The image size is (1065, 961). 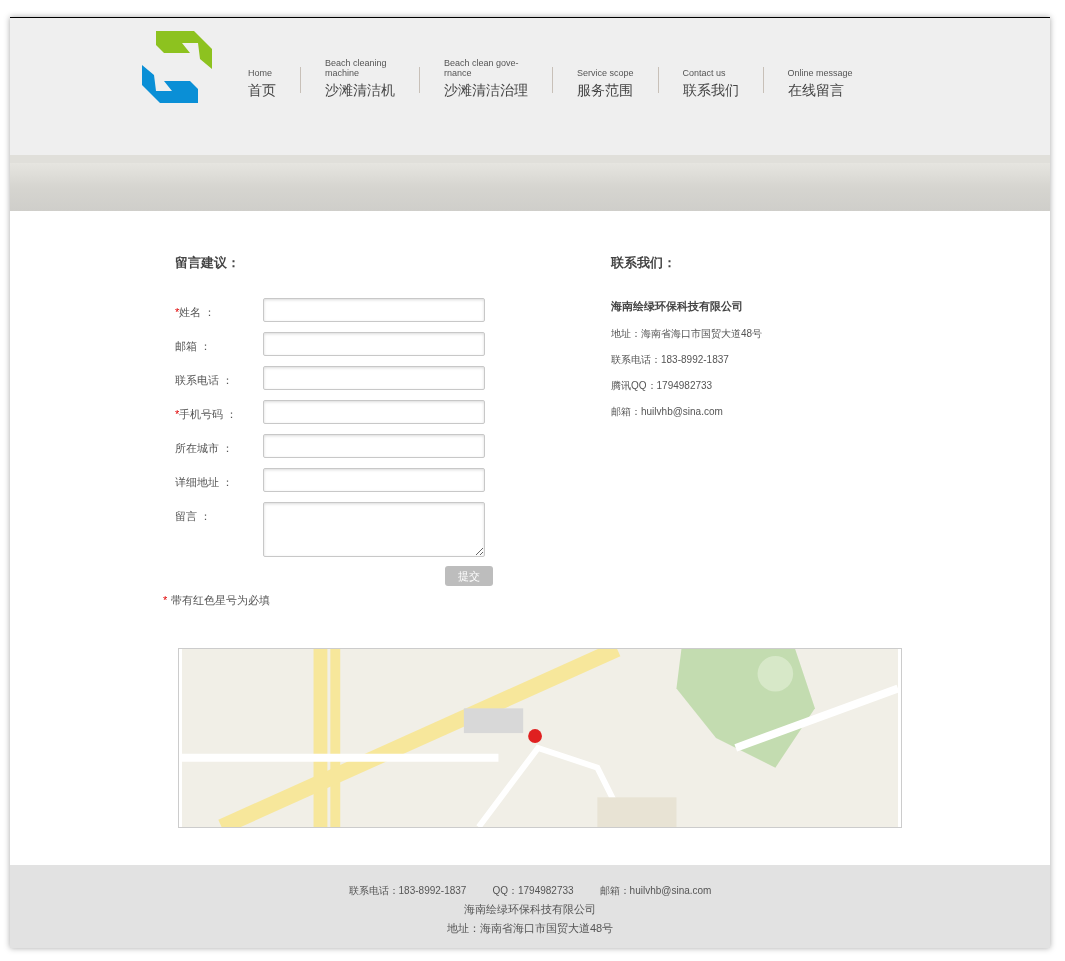 What do you see at coordinates (655, 890) in the screenshot?
I see `footer-text: 邮箱：huilvhb@sina.com` at bounding box center [655, 890].